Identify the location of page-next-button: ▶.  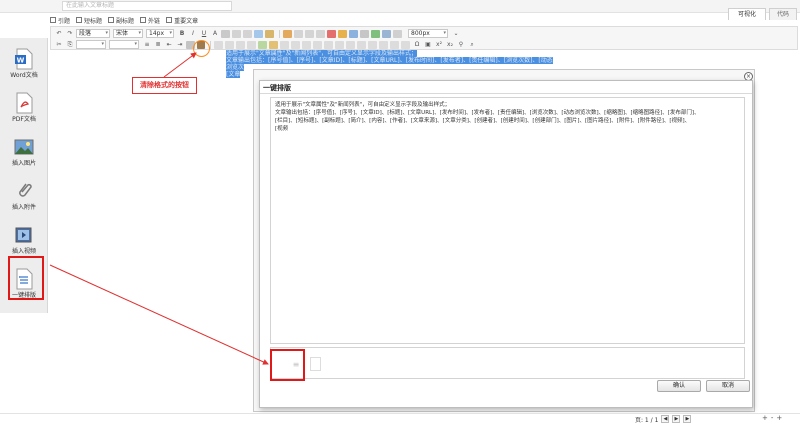
(676, 419).